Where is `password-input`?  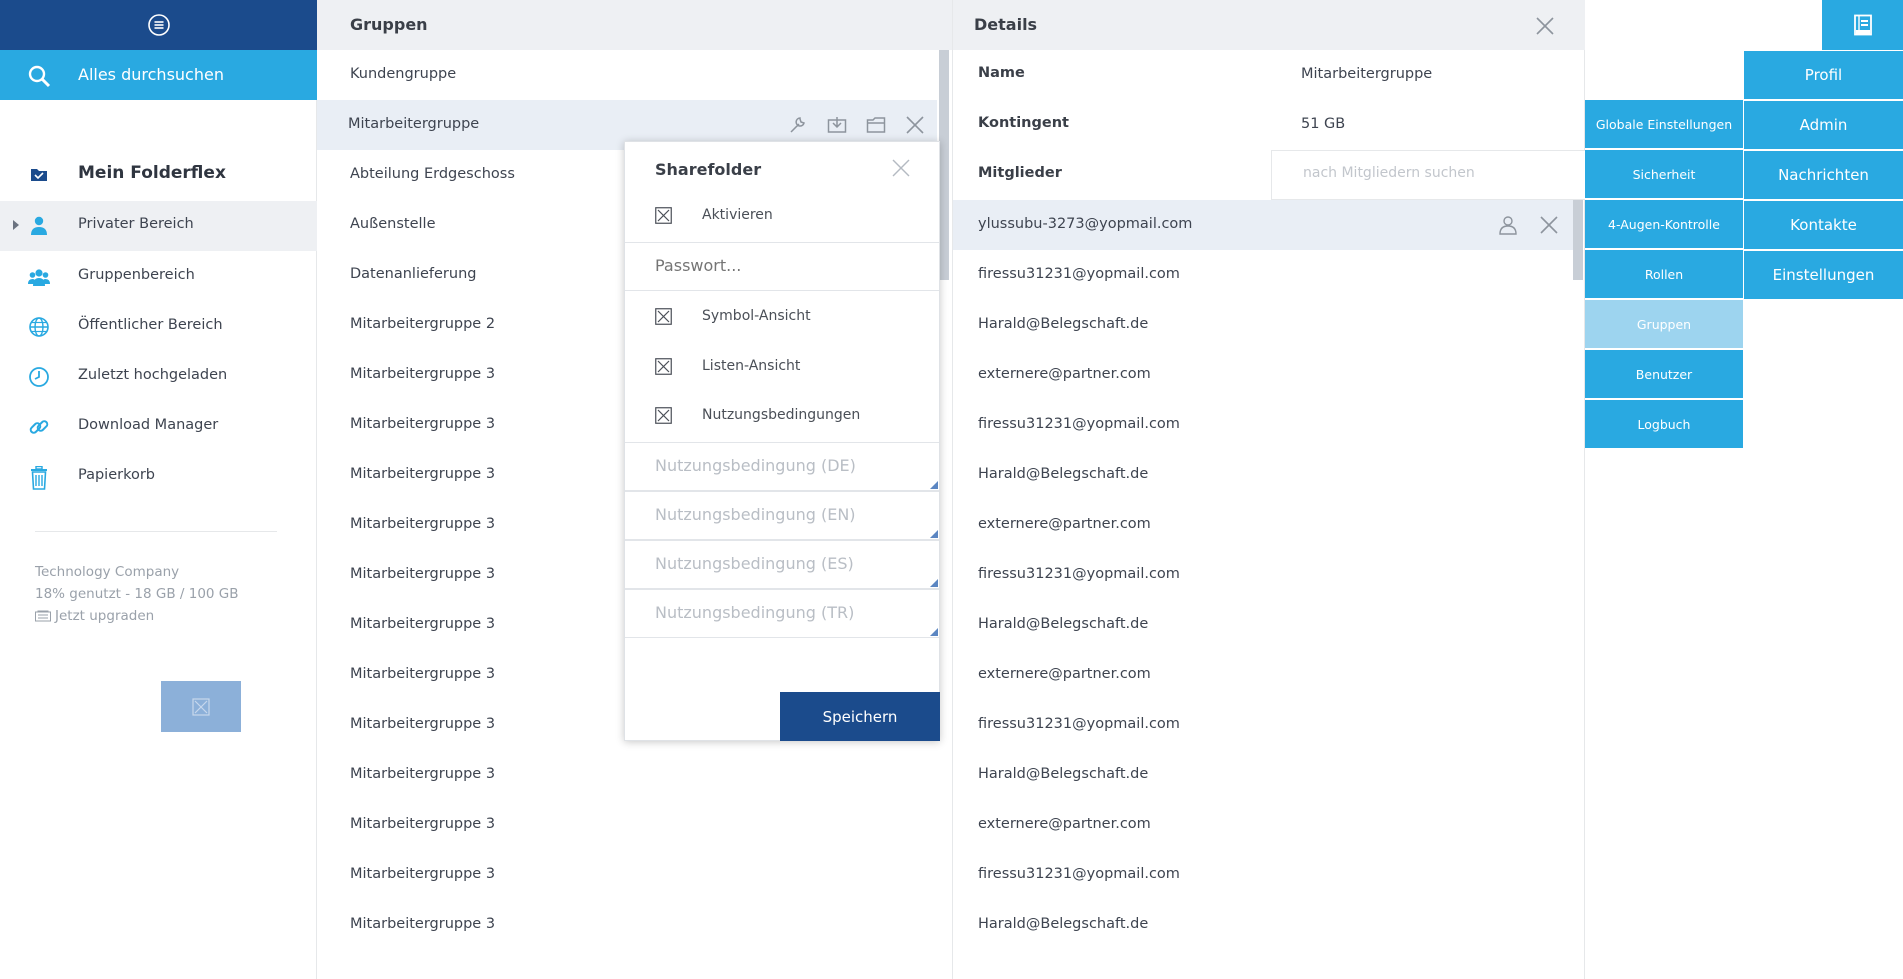 password-input is located at coordinates (785, 265).